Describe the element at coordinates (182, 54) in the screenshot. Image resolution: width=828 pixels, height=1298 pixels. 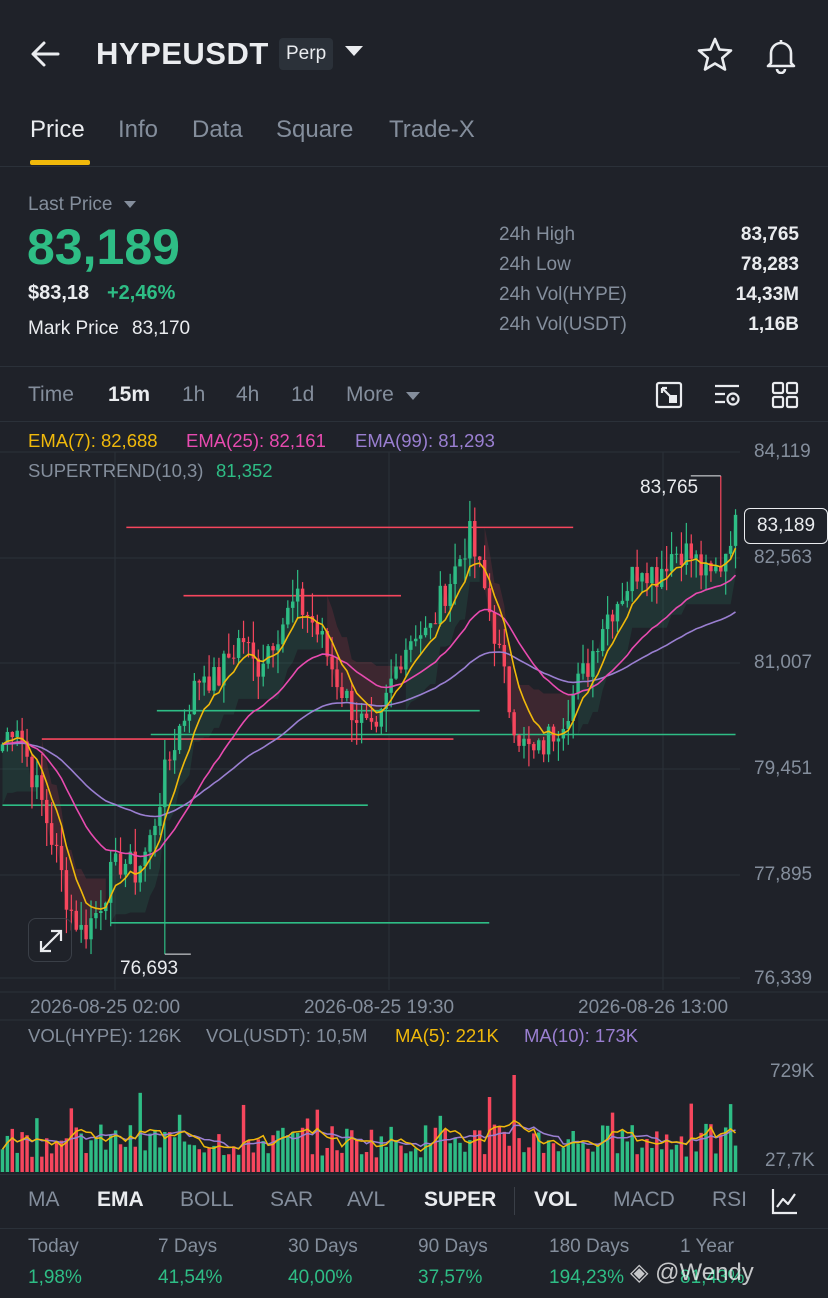
I see `pair-title: HYPEUSDT` at that location.